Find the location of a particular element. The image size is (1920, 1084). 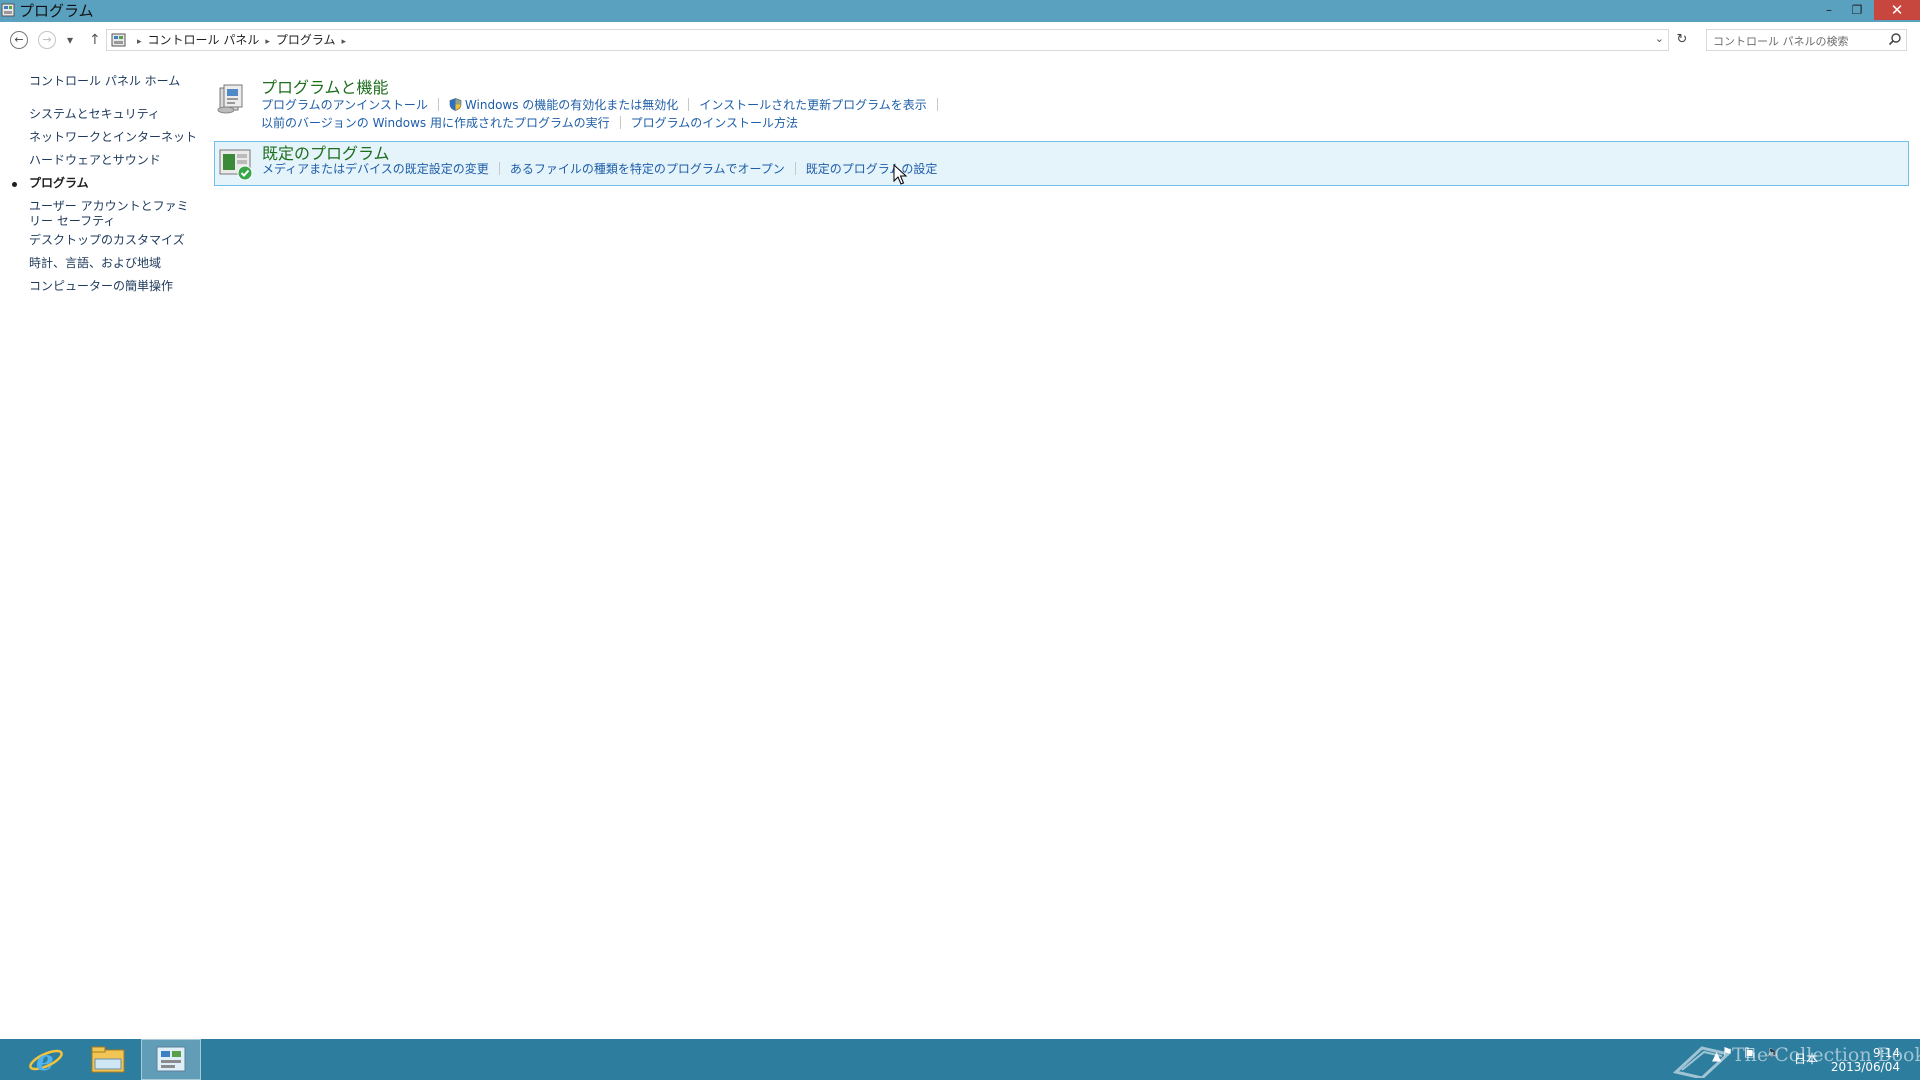

internet-explorer-icon: e is located at coordinates (46, 1060).